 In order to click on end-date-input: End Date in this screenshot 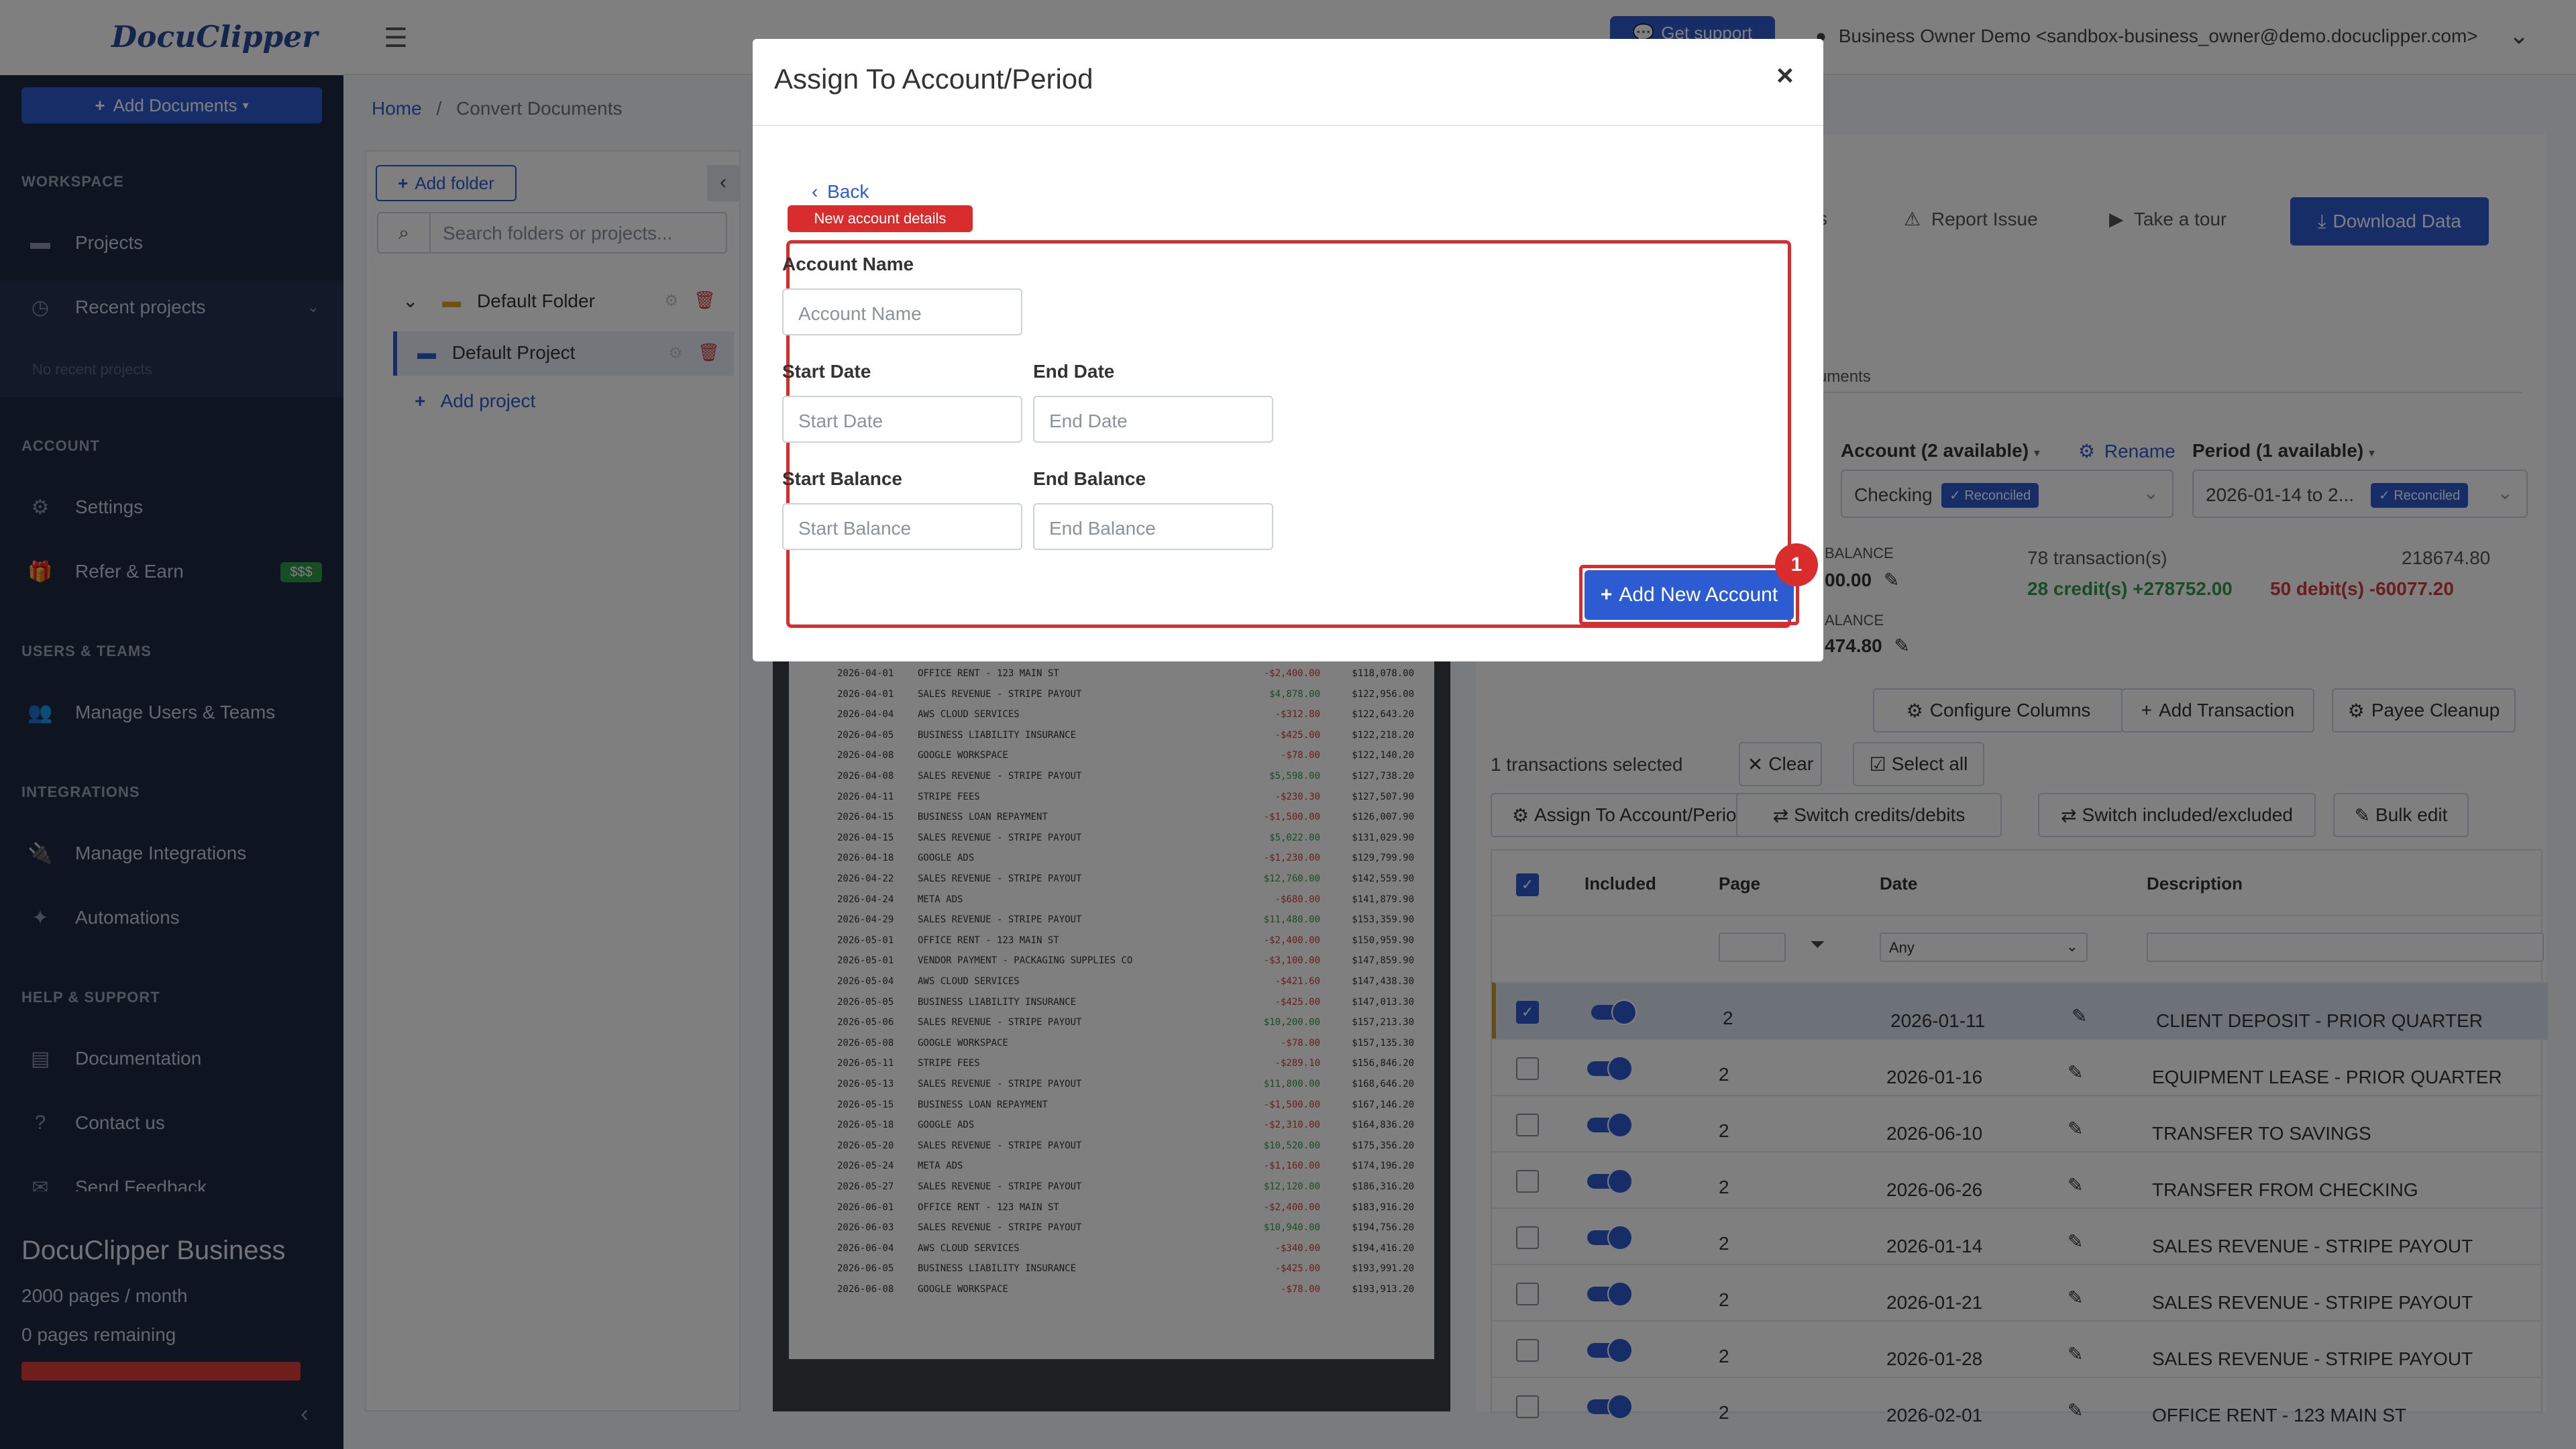, I will do `click(1153, 419)`.